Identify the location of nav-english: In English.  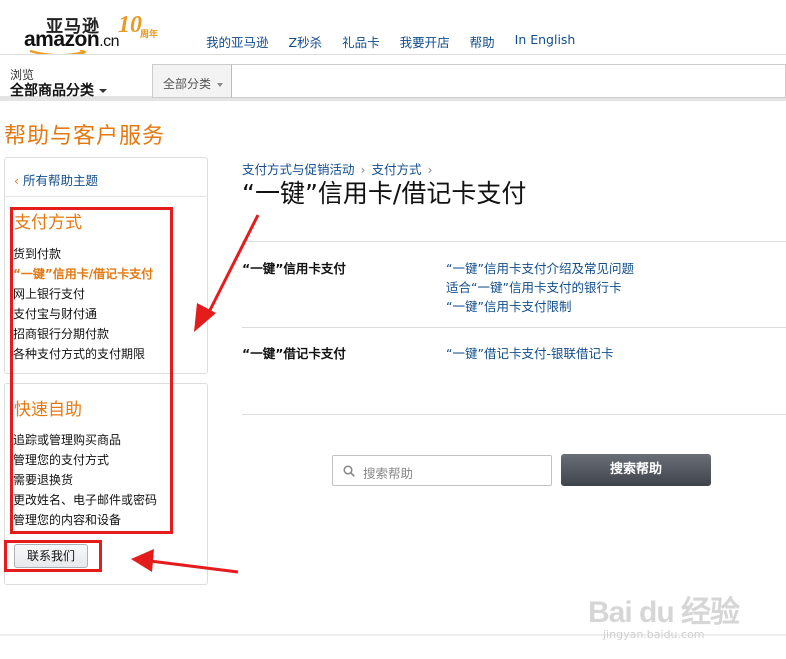
(545, 41).